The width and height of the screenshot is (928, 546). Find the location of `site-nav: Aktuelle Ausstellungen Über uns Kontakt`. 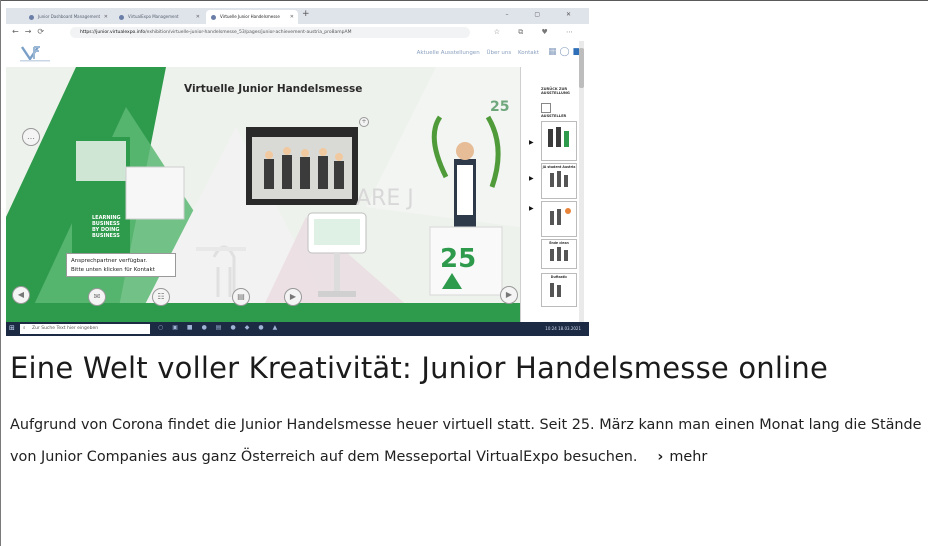

site-nav: Aktuelle Ausstellungen Über uns Kontakt is located at coordinates (475, 53).